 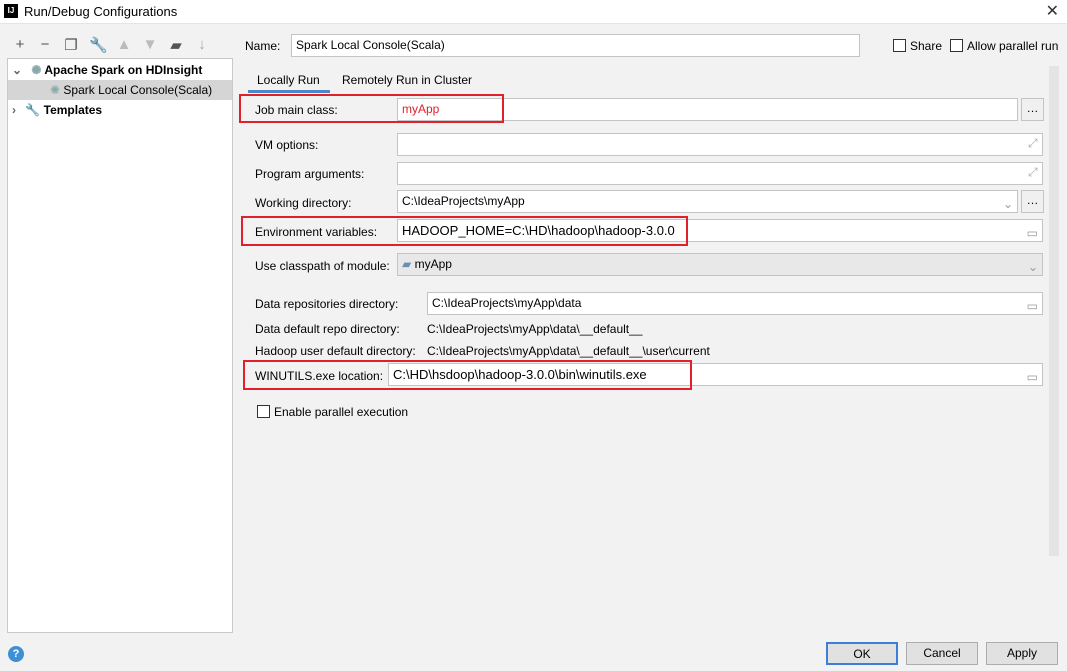 I want to click on tree-templates: › 🔧 Templates, so click(x=120, y=110).